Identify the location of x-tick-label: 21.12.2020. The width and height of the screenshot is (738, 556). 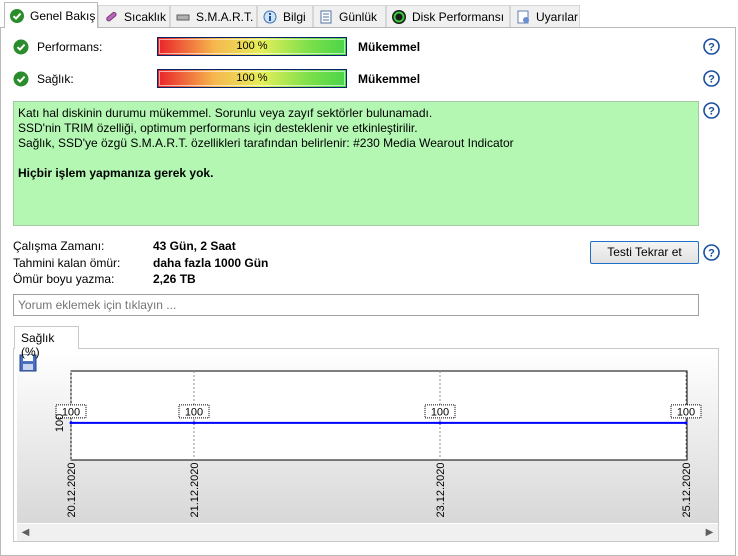
(195, 489).